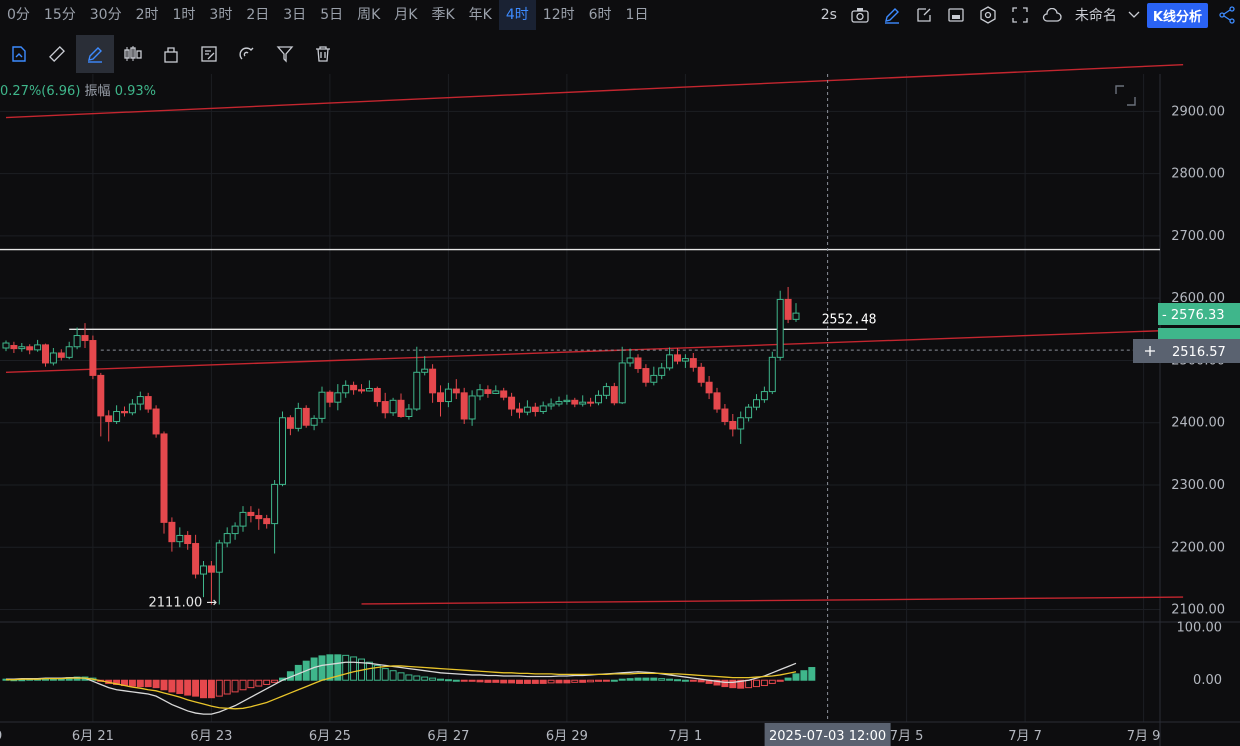 Image resolution: width=1240 pixels, height=746 pixels. What do you see at coordinates (18, 15) in the screenshot?
I see `timeframe-0: 0分` at bounding box center [18, 15].